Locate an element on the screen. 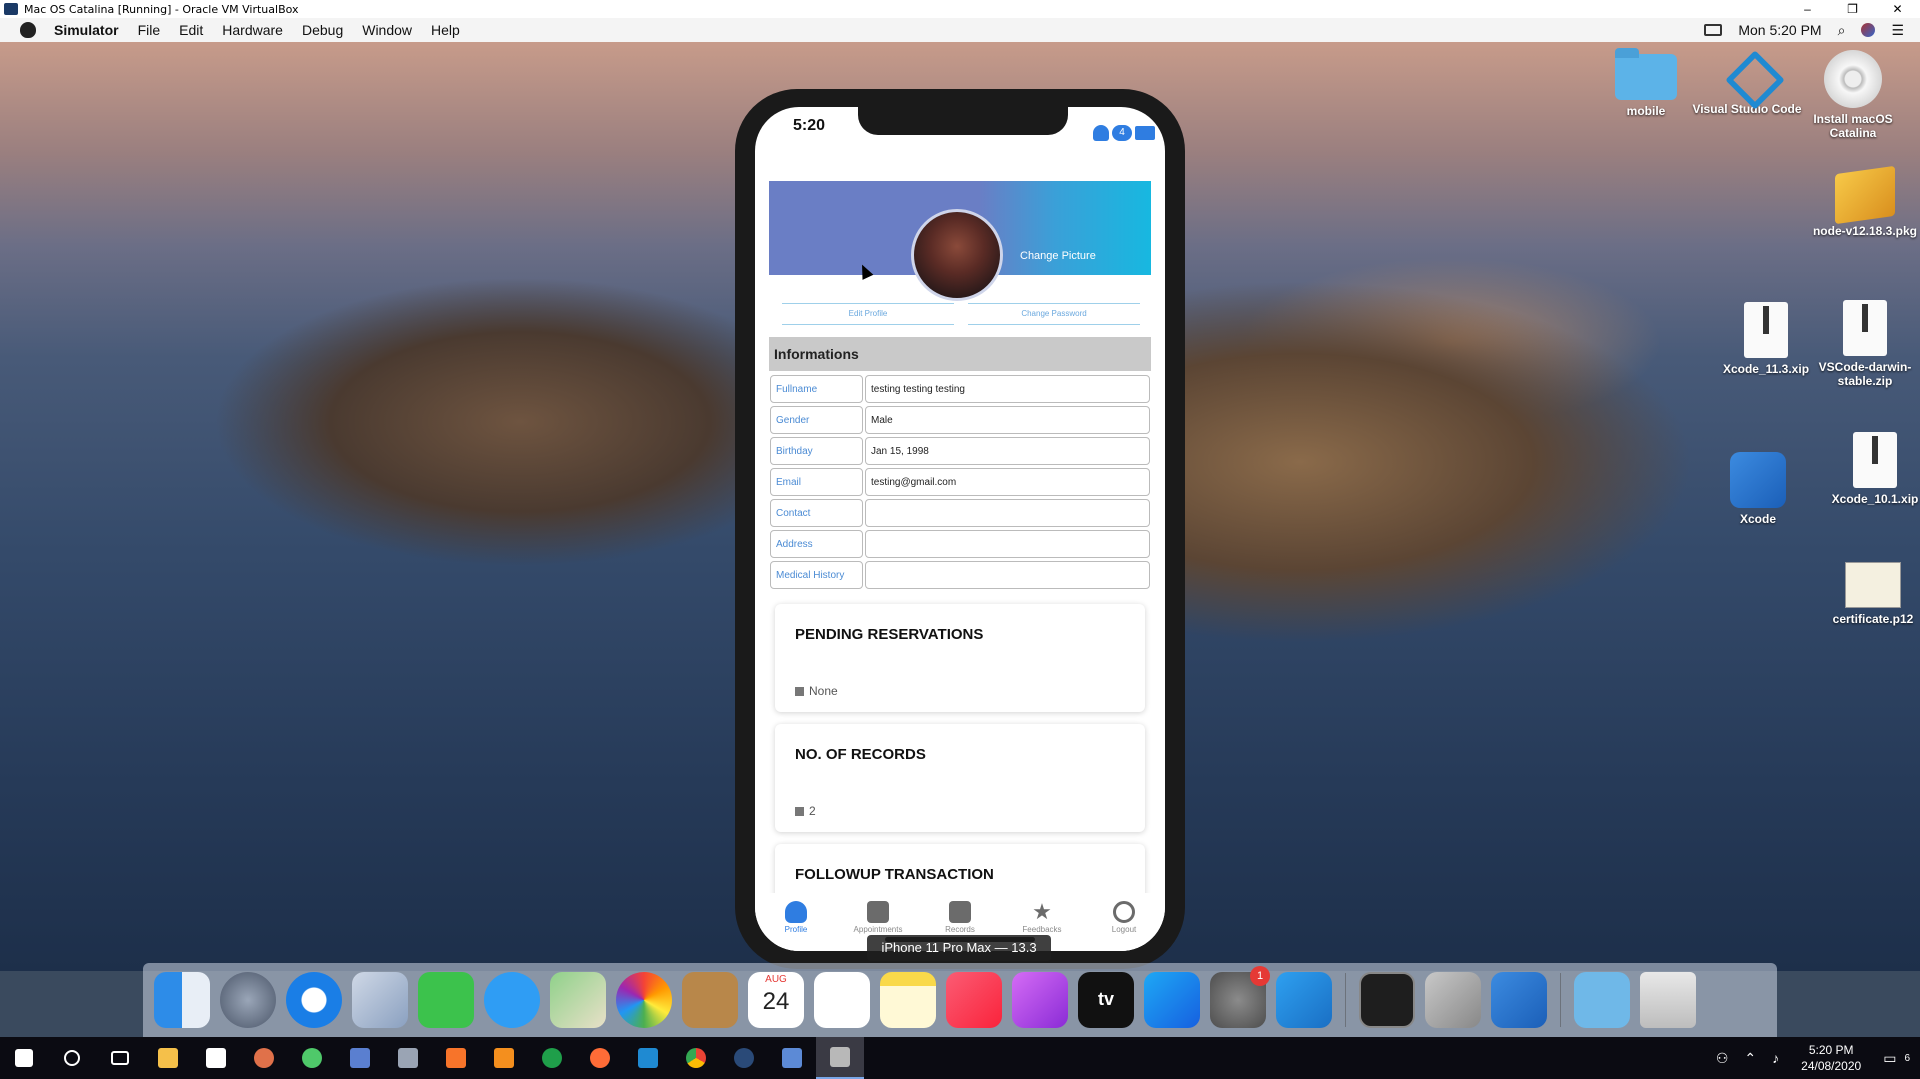  network-tool-icon is located at coordinates (360, 1058).